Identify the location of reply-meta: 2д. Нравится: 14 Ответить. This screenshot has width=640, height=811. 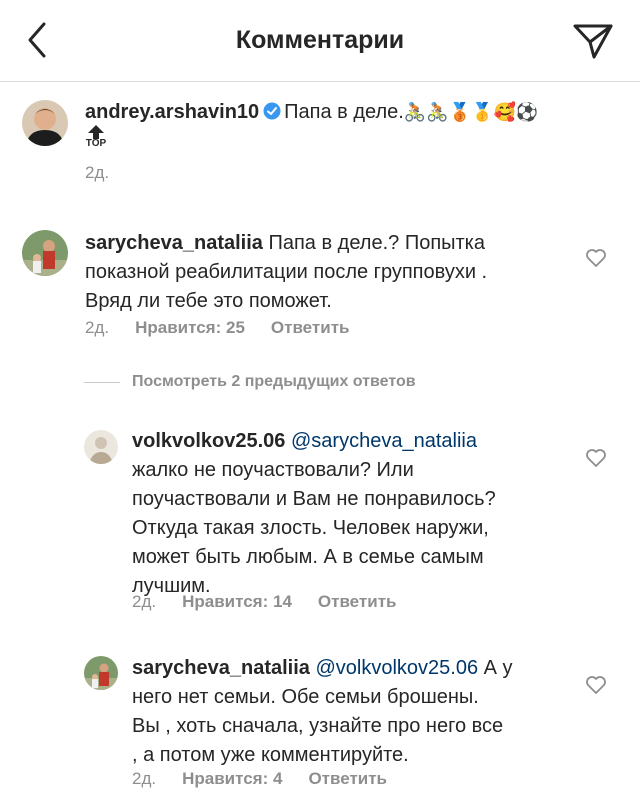
(277, 602).